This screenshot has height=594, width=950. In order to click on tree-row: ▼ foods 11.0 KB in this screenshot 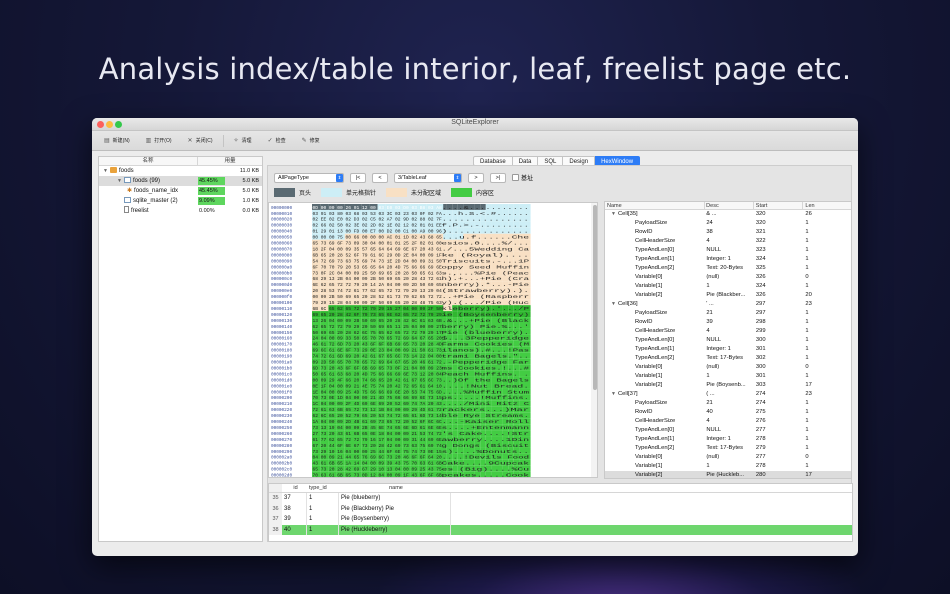, I will do `click(180, 171)`.